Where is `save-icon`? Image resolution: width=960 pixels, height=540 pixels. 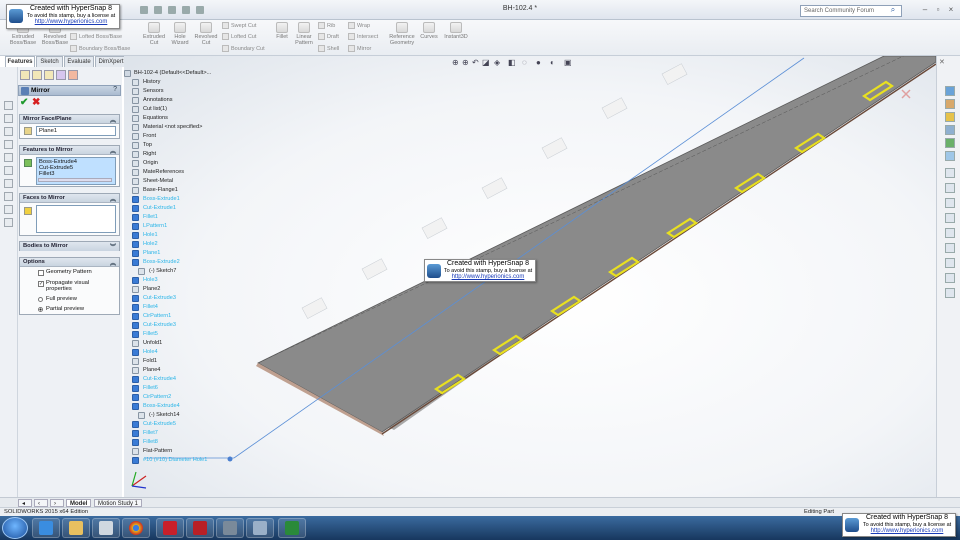 save-icon is located at coordinates (172, 10).